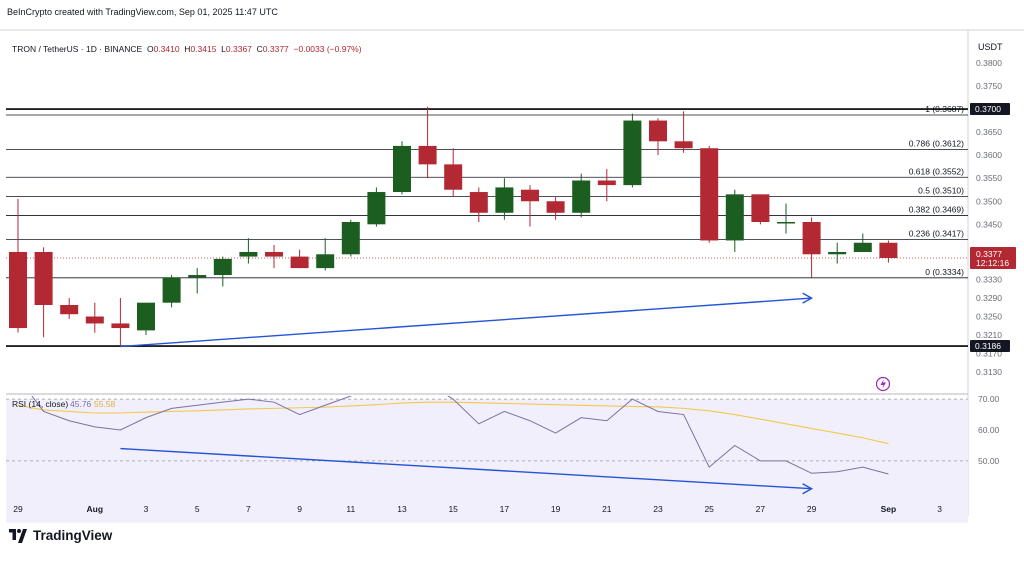  What do you see at coordinates (989, 86) in the screenshot?
I see `price-tick-label: 0.3750` at bounding box center [989, 86].